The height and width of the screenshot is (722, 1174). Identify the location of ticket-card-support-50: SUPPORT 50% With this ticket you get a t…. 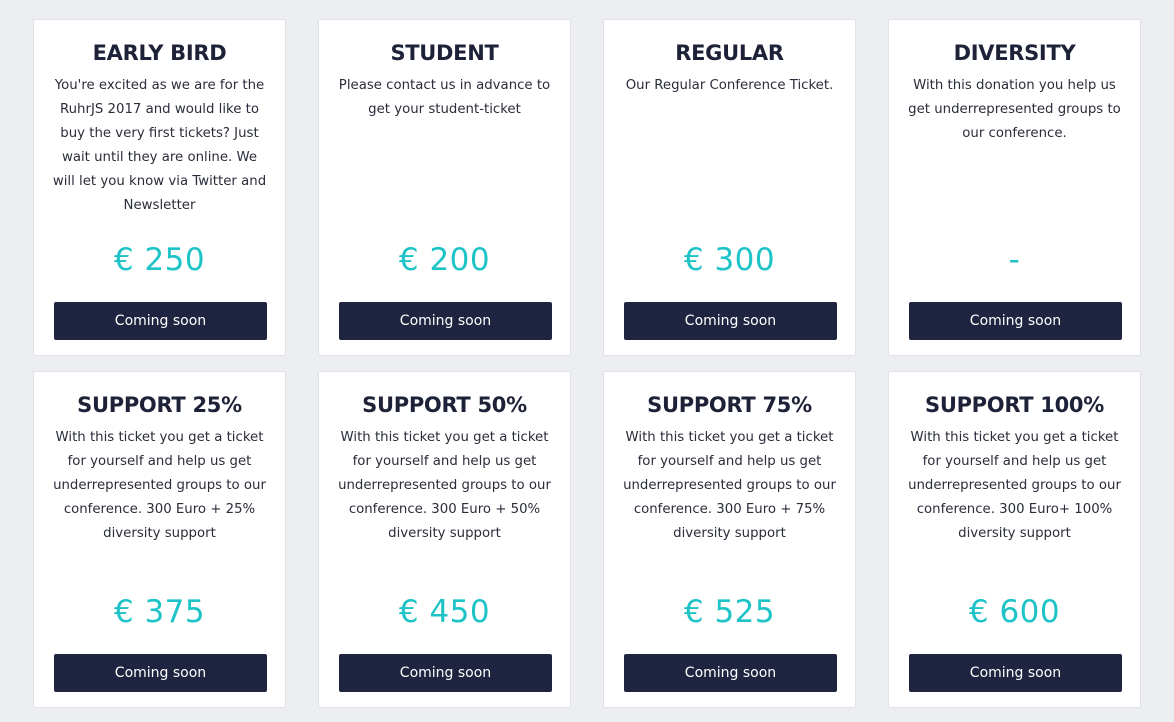
(444, 539).